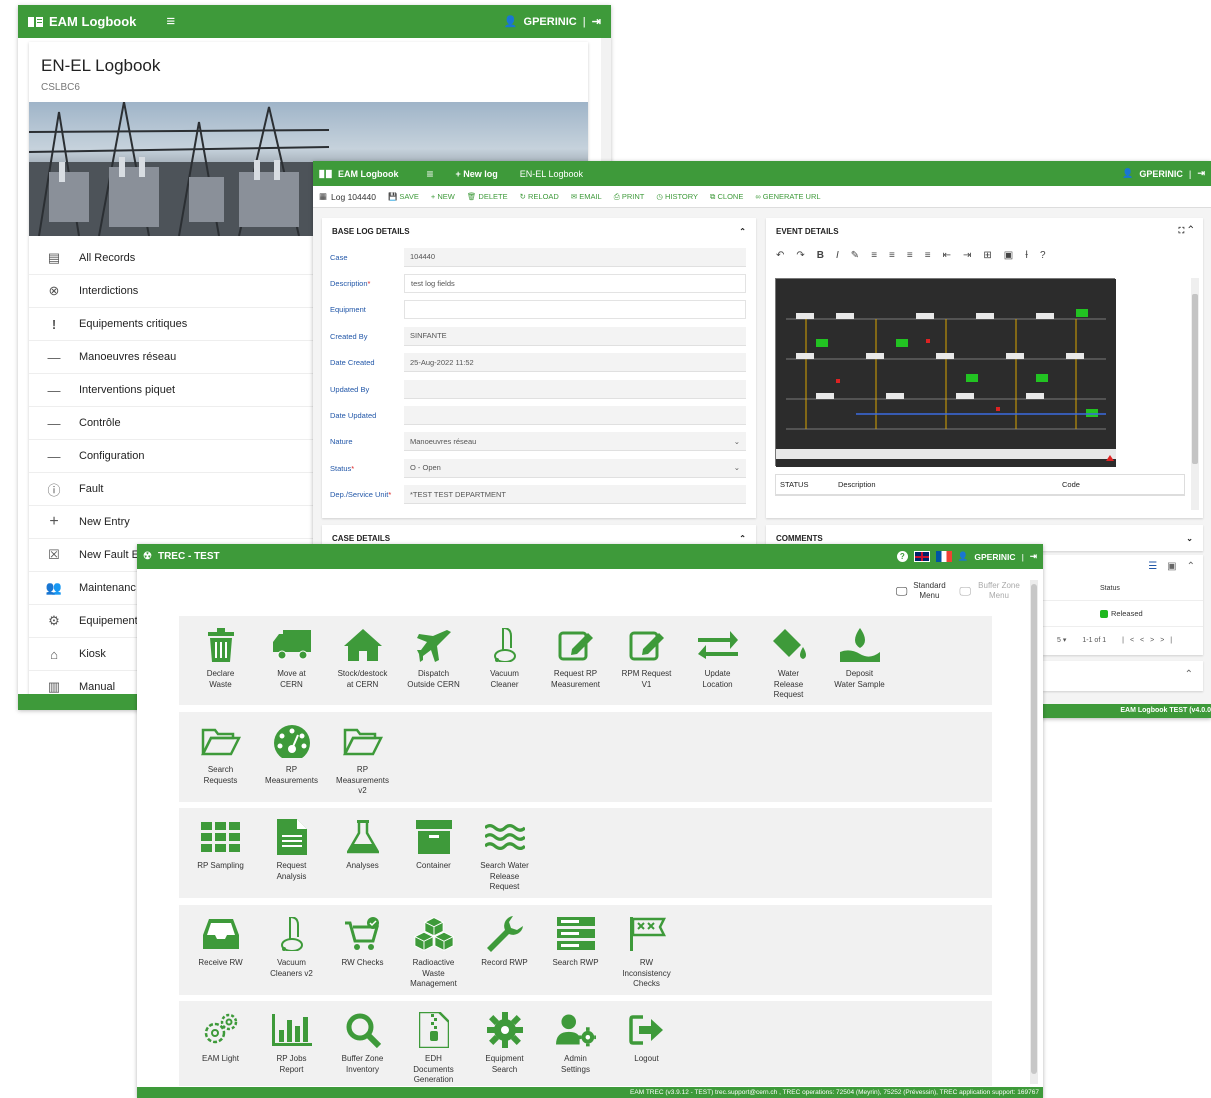  Describe the element at coordinates (984, 231) in the screenshot. I see `panel-header: EVENT DETAILS ⛶ ⌃` at that location.